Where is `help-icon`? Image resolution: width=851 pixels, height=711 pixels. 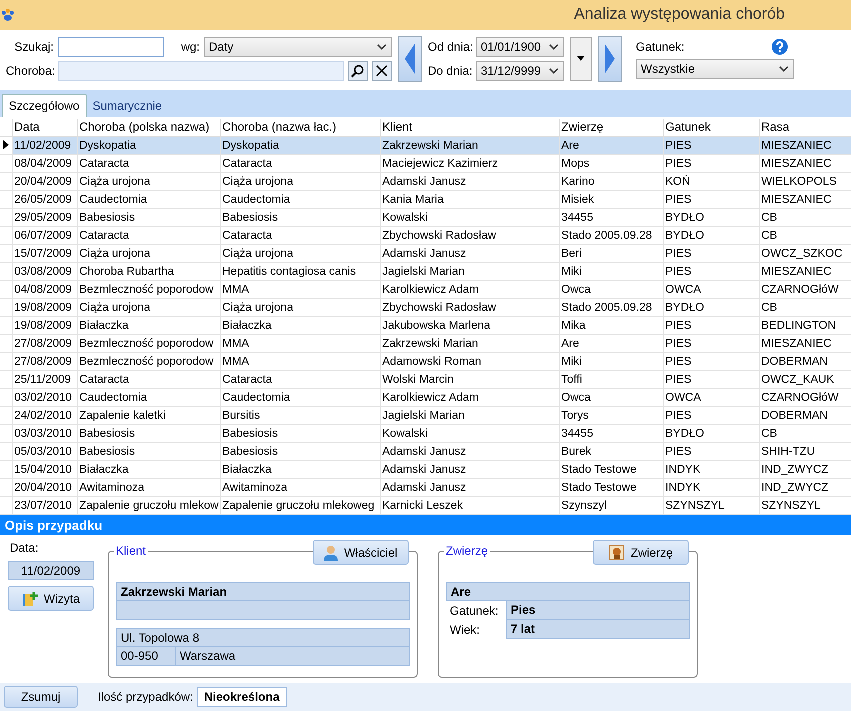
help-icon is located at coordinates (780, 46).